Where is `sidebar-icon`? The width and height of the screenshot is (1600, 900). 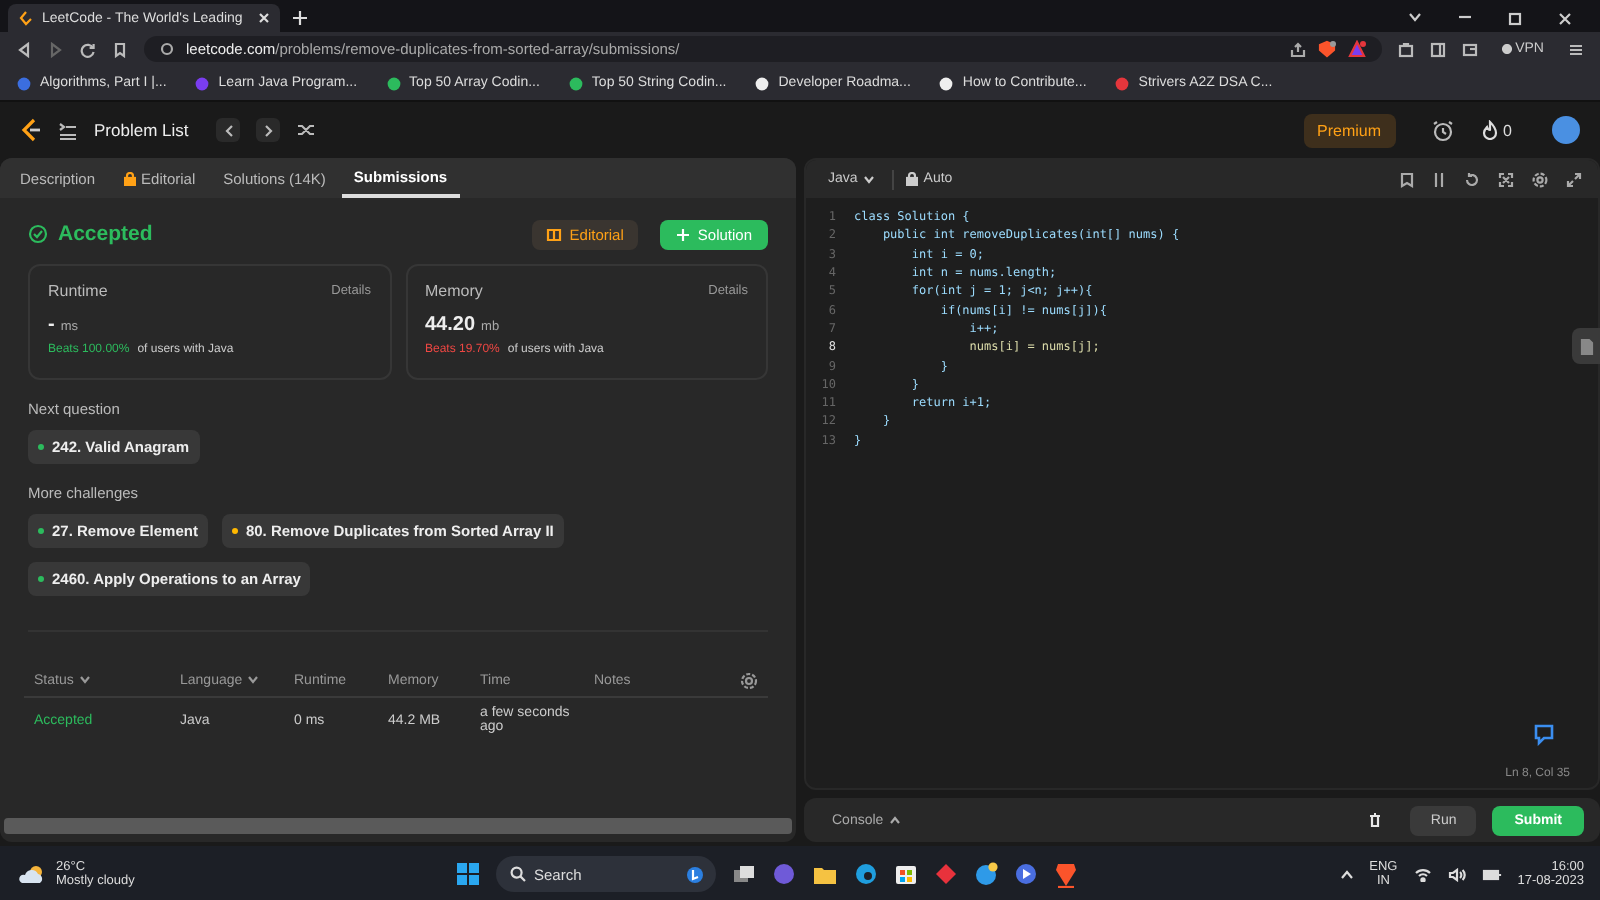
sidebar-icon is located at coordinates (1437, 49).